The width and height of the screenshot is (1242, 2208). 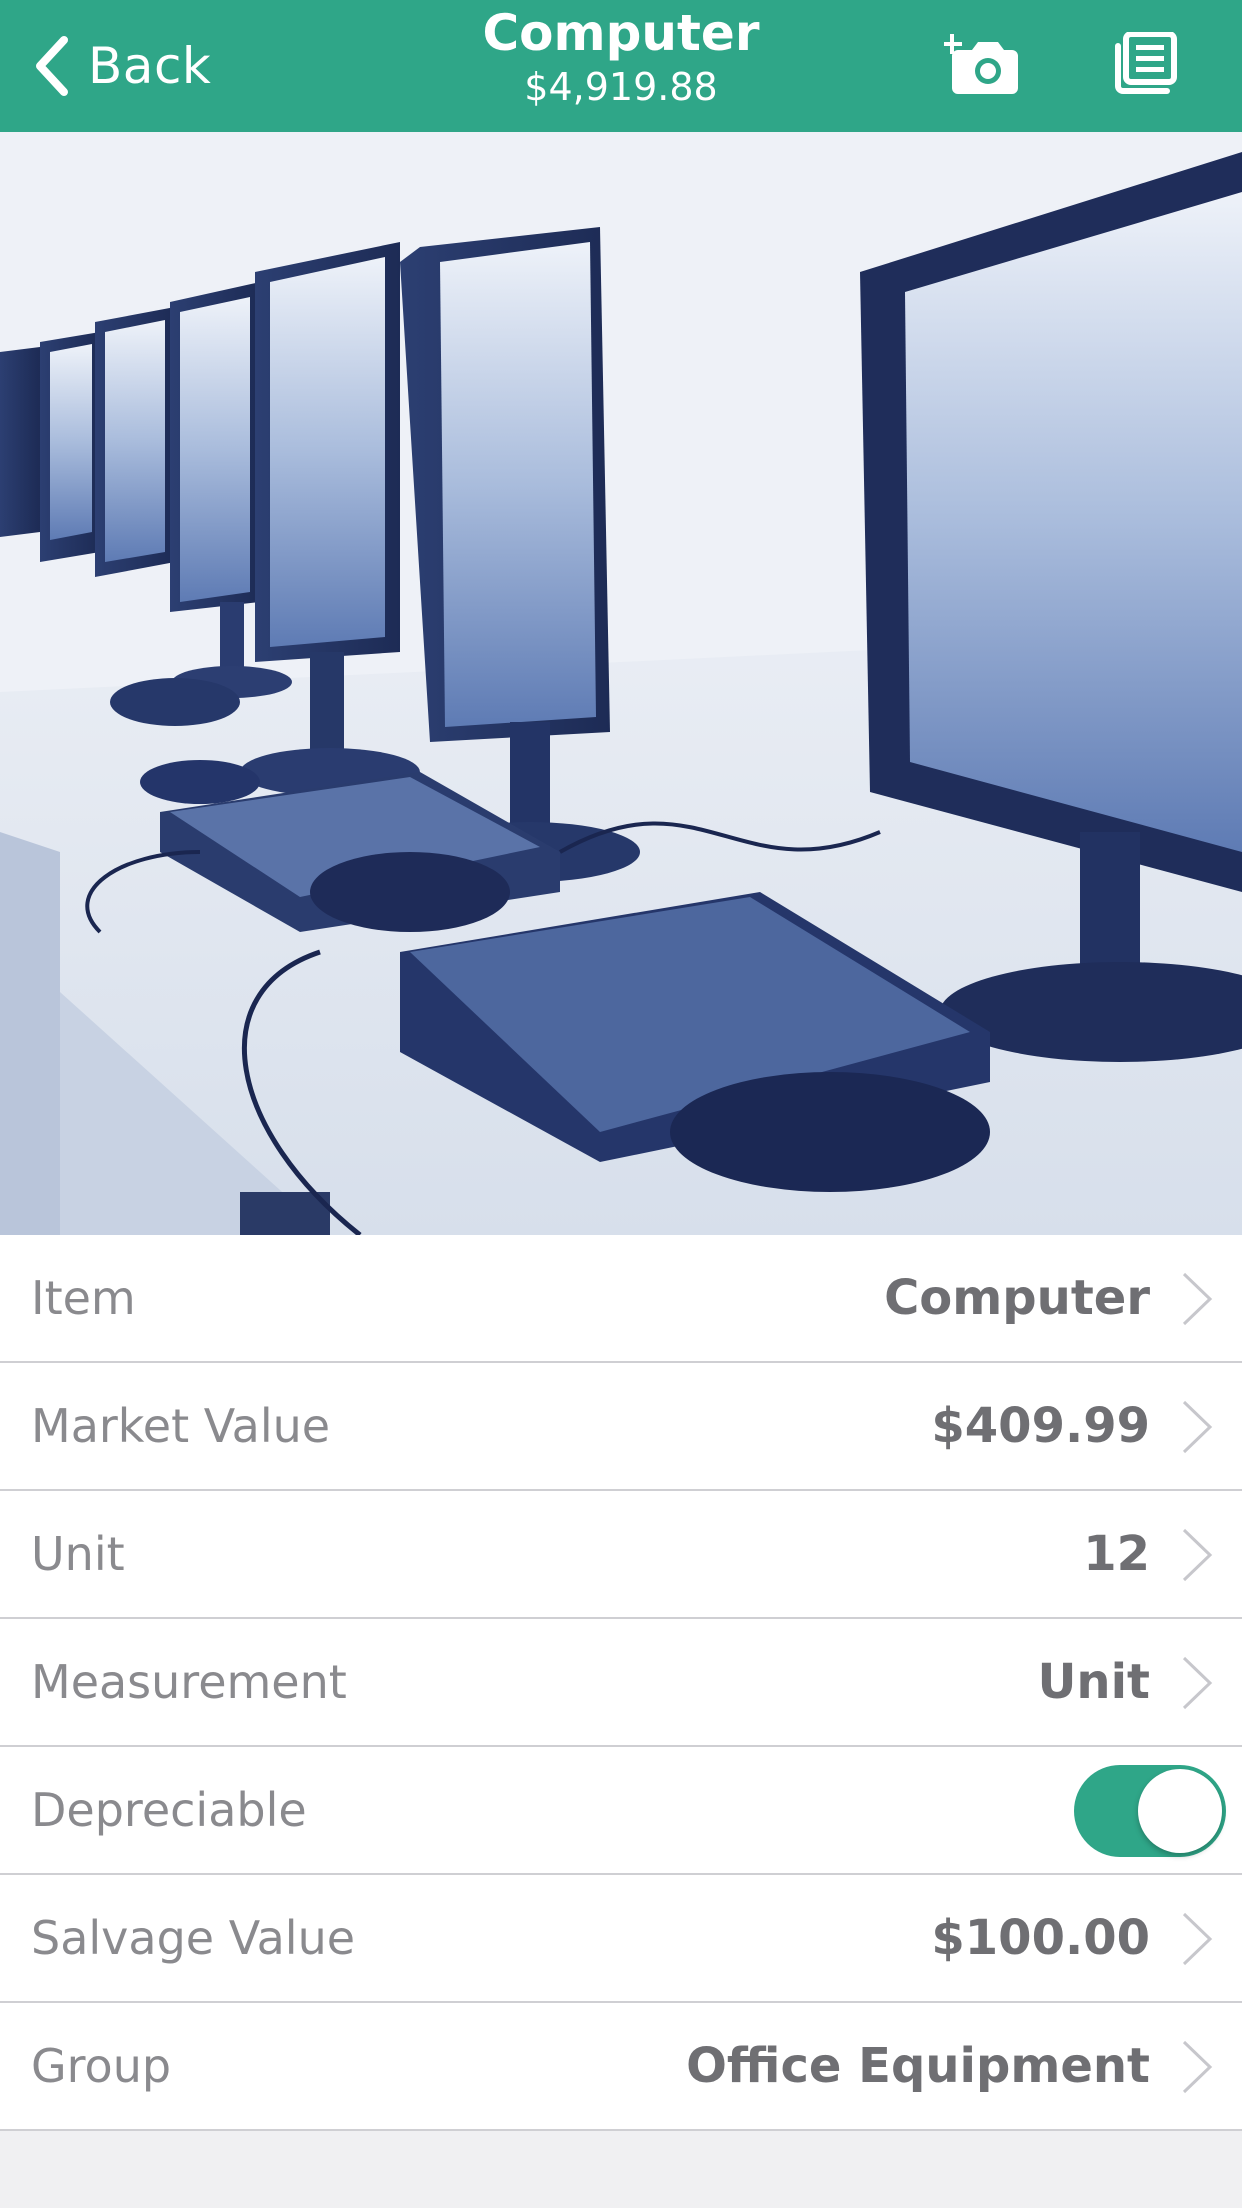 I want to click on navigation-bar: Back Computer $4,919.88, so click(x=621, y=66).